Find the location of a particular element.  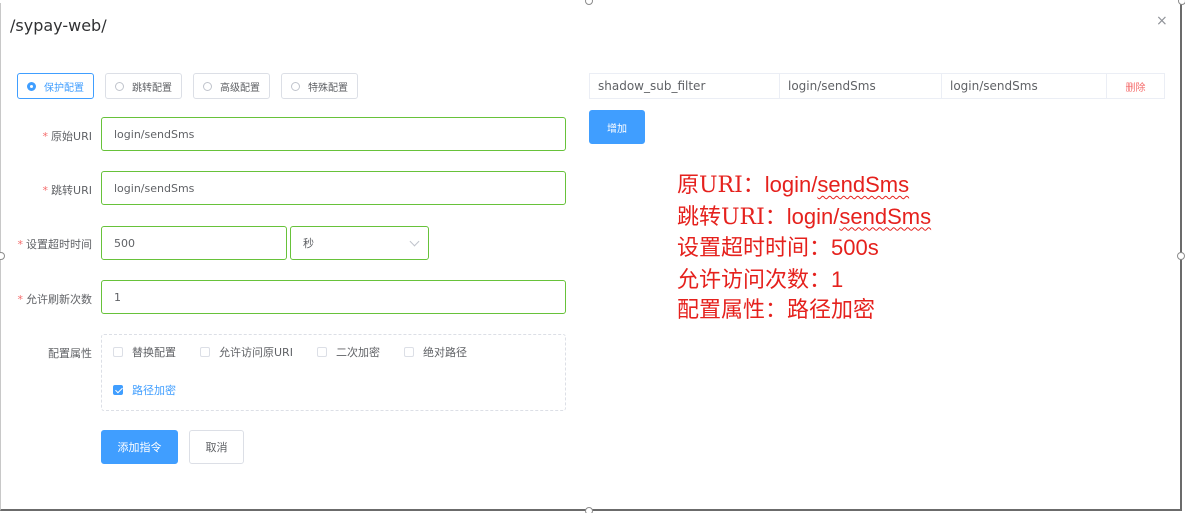

rule-type-cell: shadow_sub_filter is located at coordinates (685, 86).